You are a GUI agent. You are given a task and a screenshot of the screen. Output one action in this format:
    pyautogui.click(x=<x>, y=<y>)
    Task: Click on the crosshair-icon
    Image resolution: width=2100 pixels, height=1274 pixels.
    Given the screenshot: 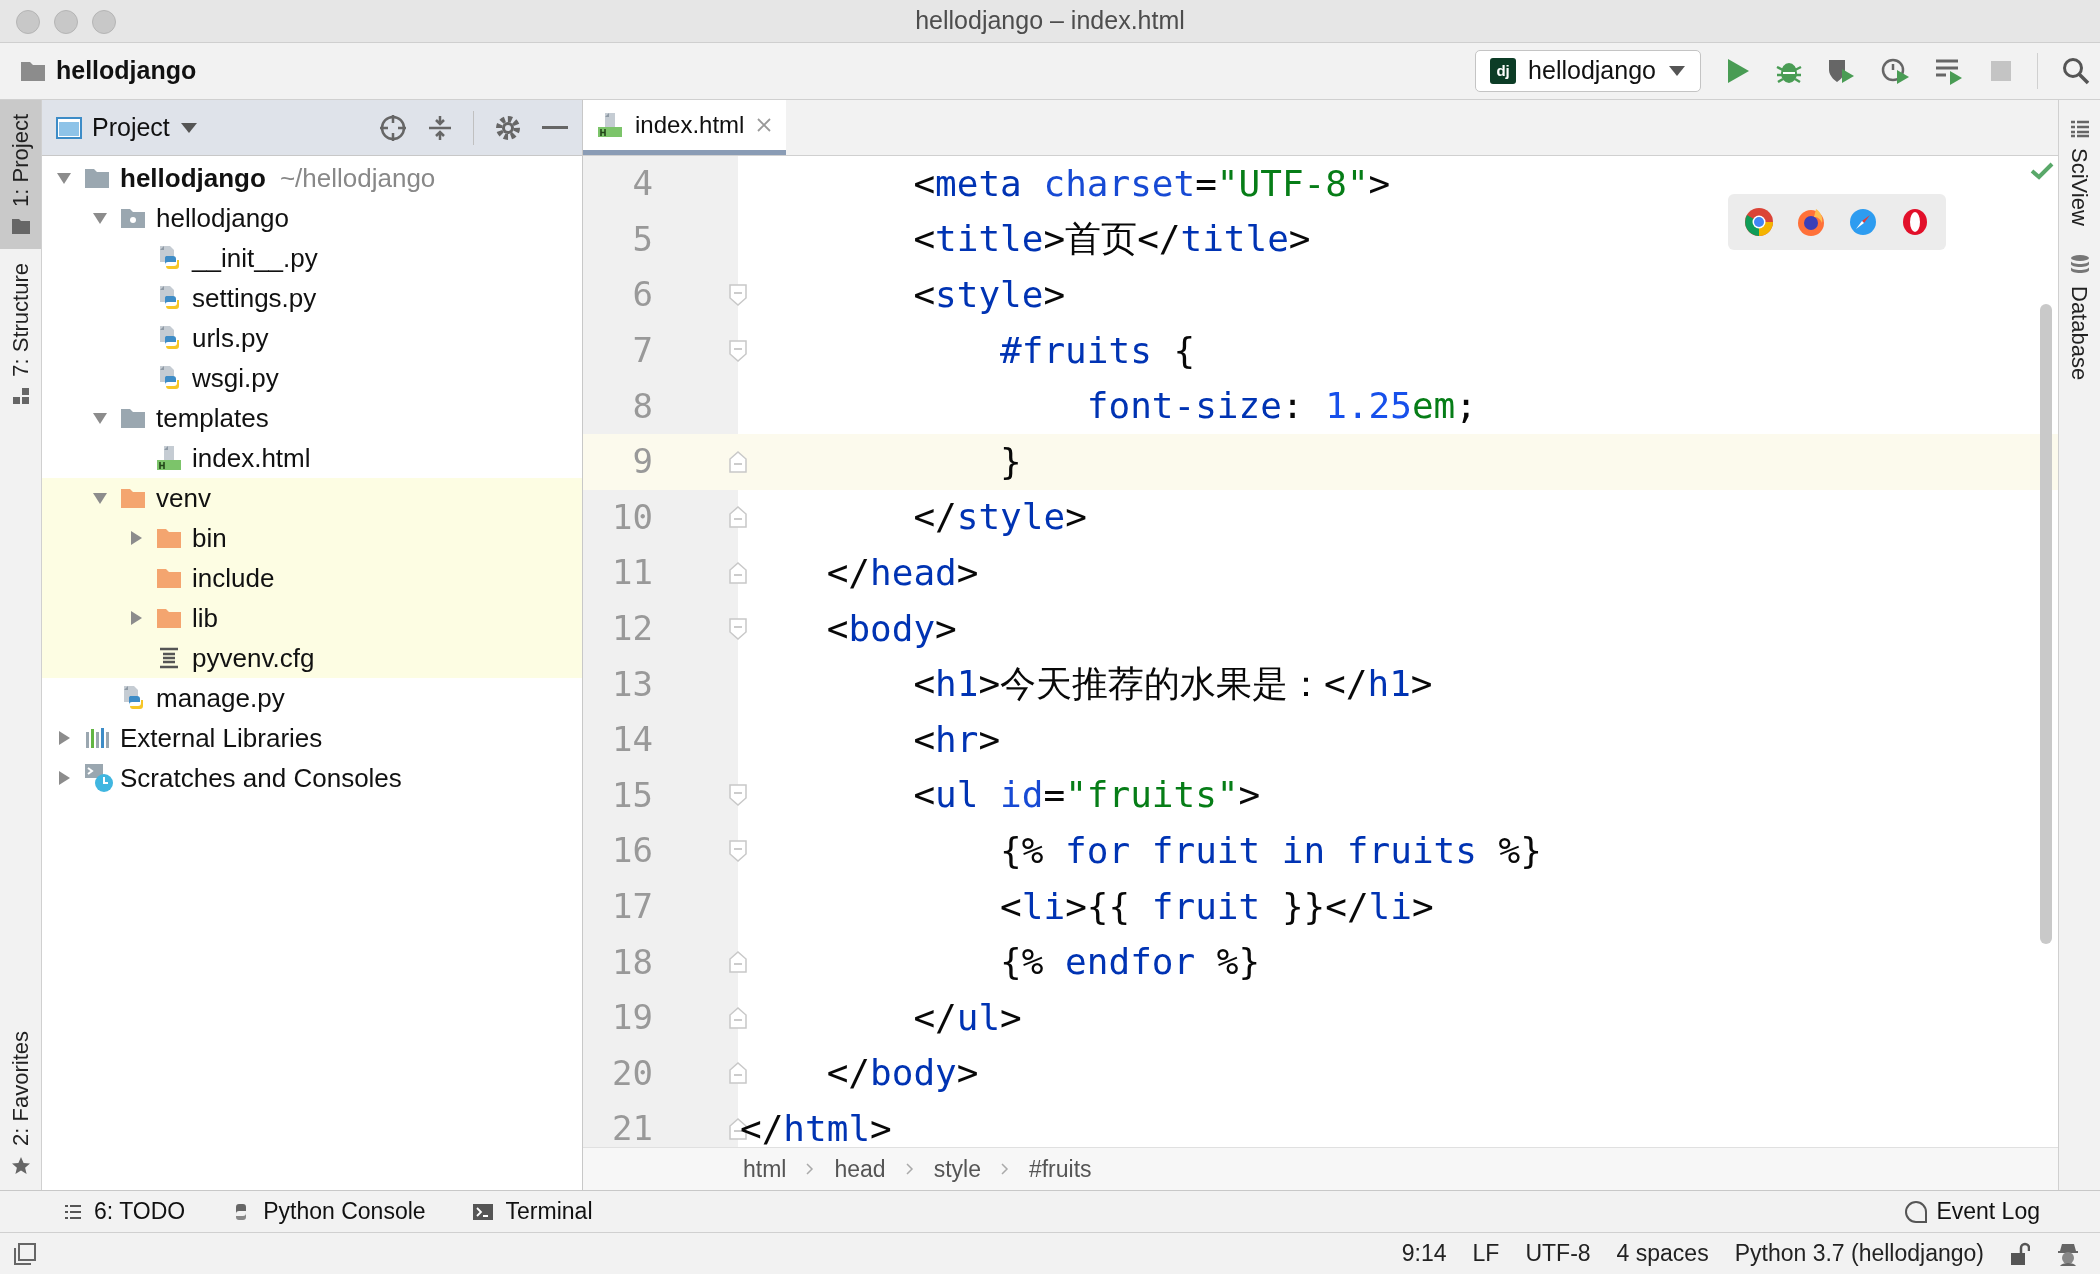 What is the action you would take?
    pyautogui.click(x=393, y=127)
    